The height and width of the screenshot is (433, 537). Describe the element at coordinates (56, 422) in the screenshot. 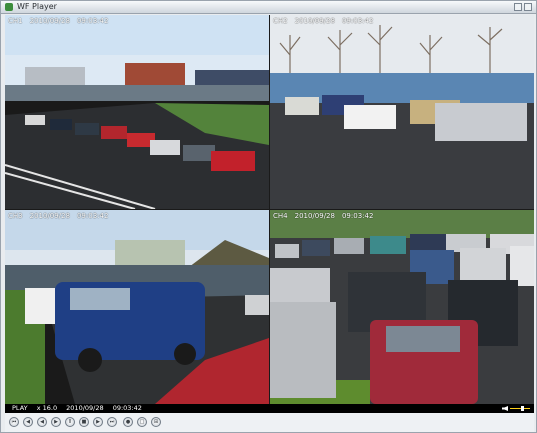

I see `play-icon: ▶` at that location.